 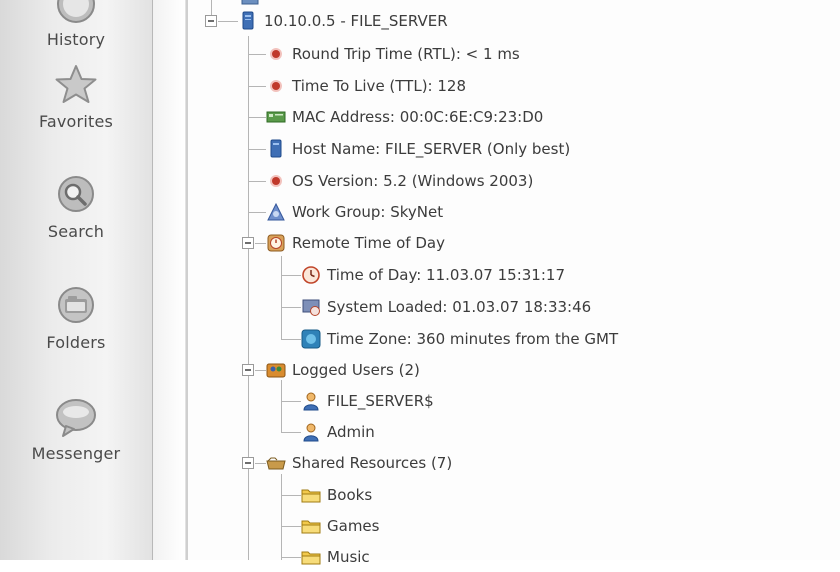 I want to click on sidebar-item-history: History, so click(x=76, y=24).